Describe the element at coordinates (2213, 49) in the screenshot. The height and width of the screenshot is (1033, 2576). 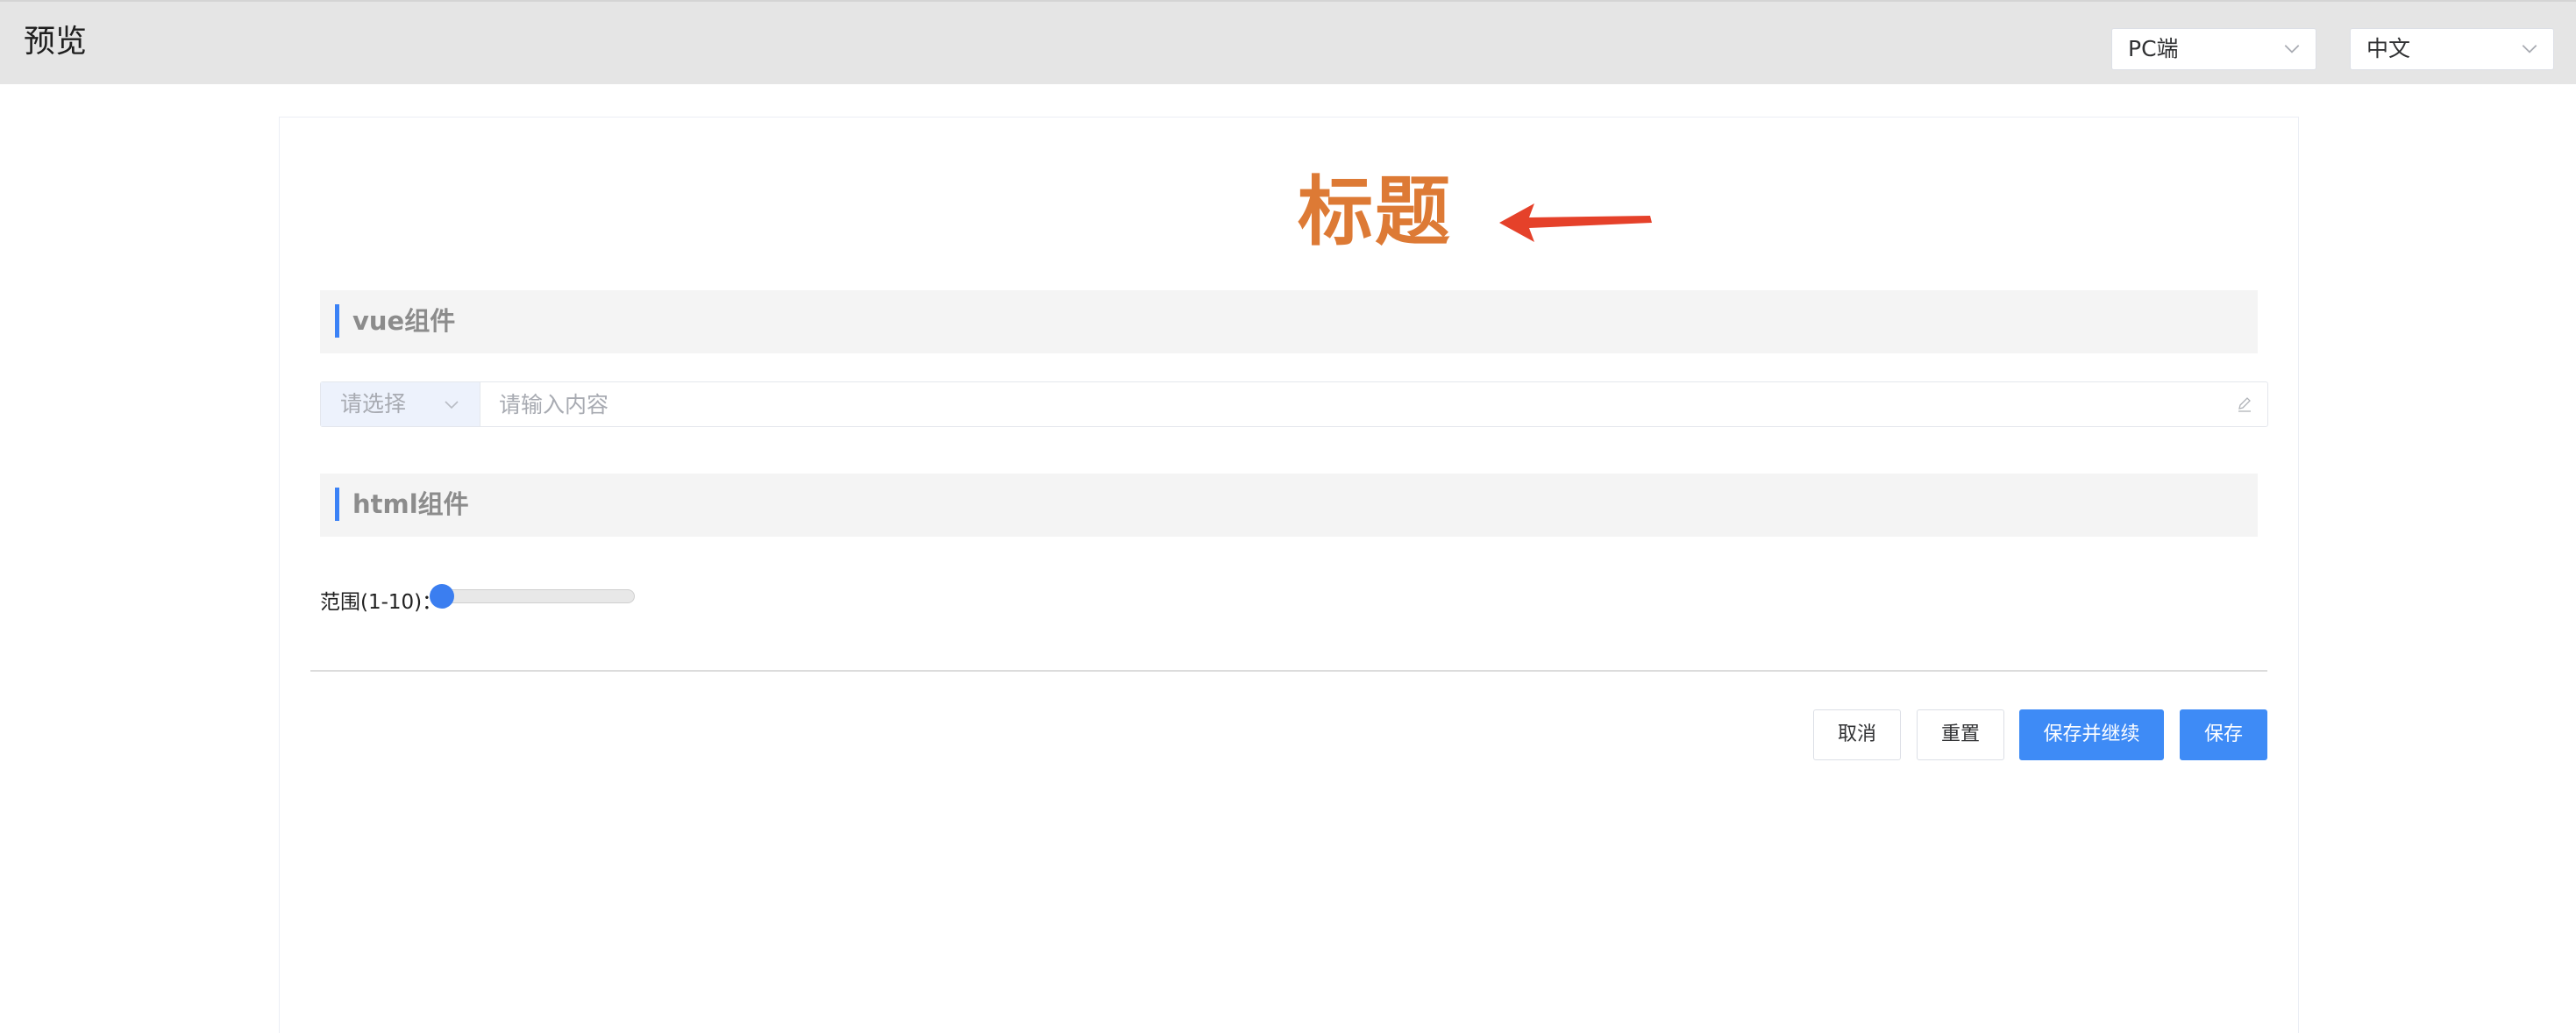
I see `platform-select: PC端` at that location.